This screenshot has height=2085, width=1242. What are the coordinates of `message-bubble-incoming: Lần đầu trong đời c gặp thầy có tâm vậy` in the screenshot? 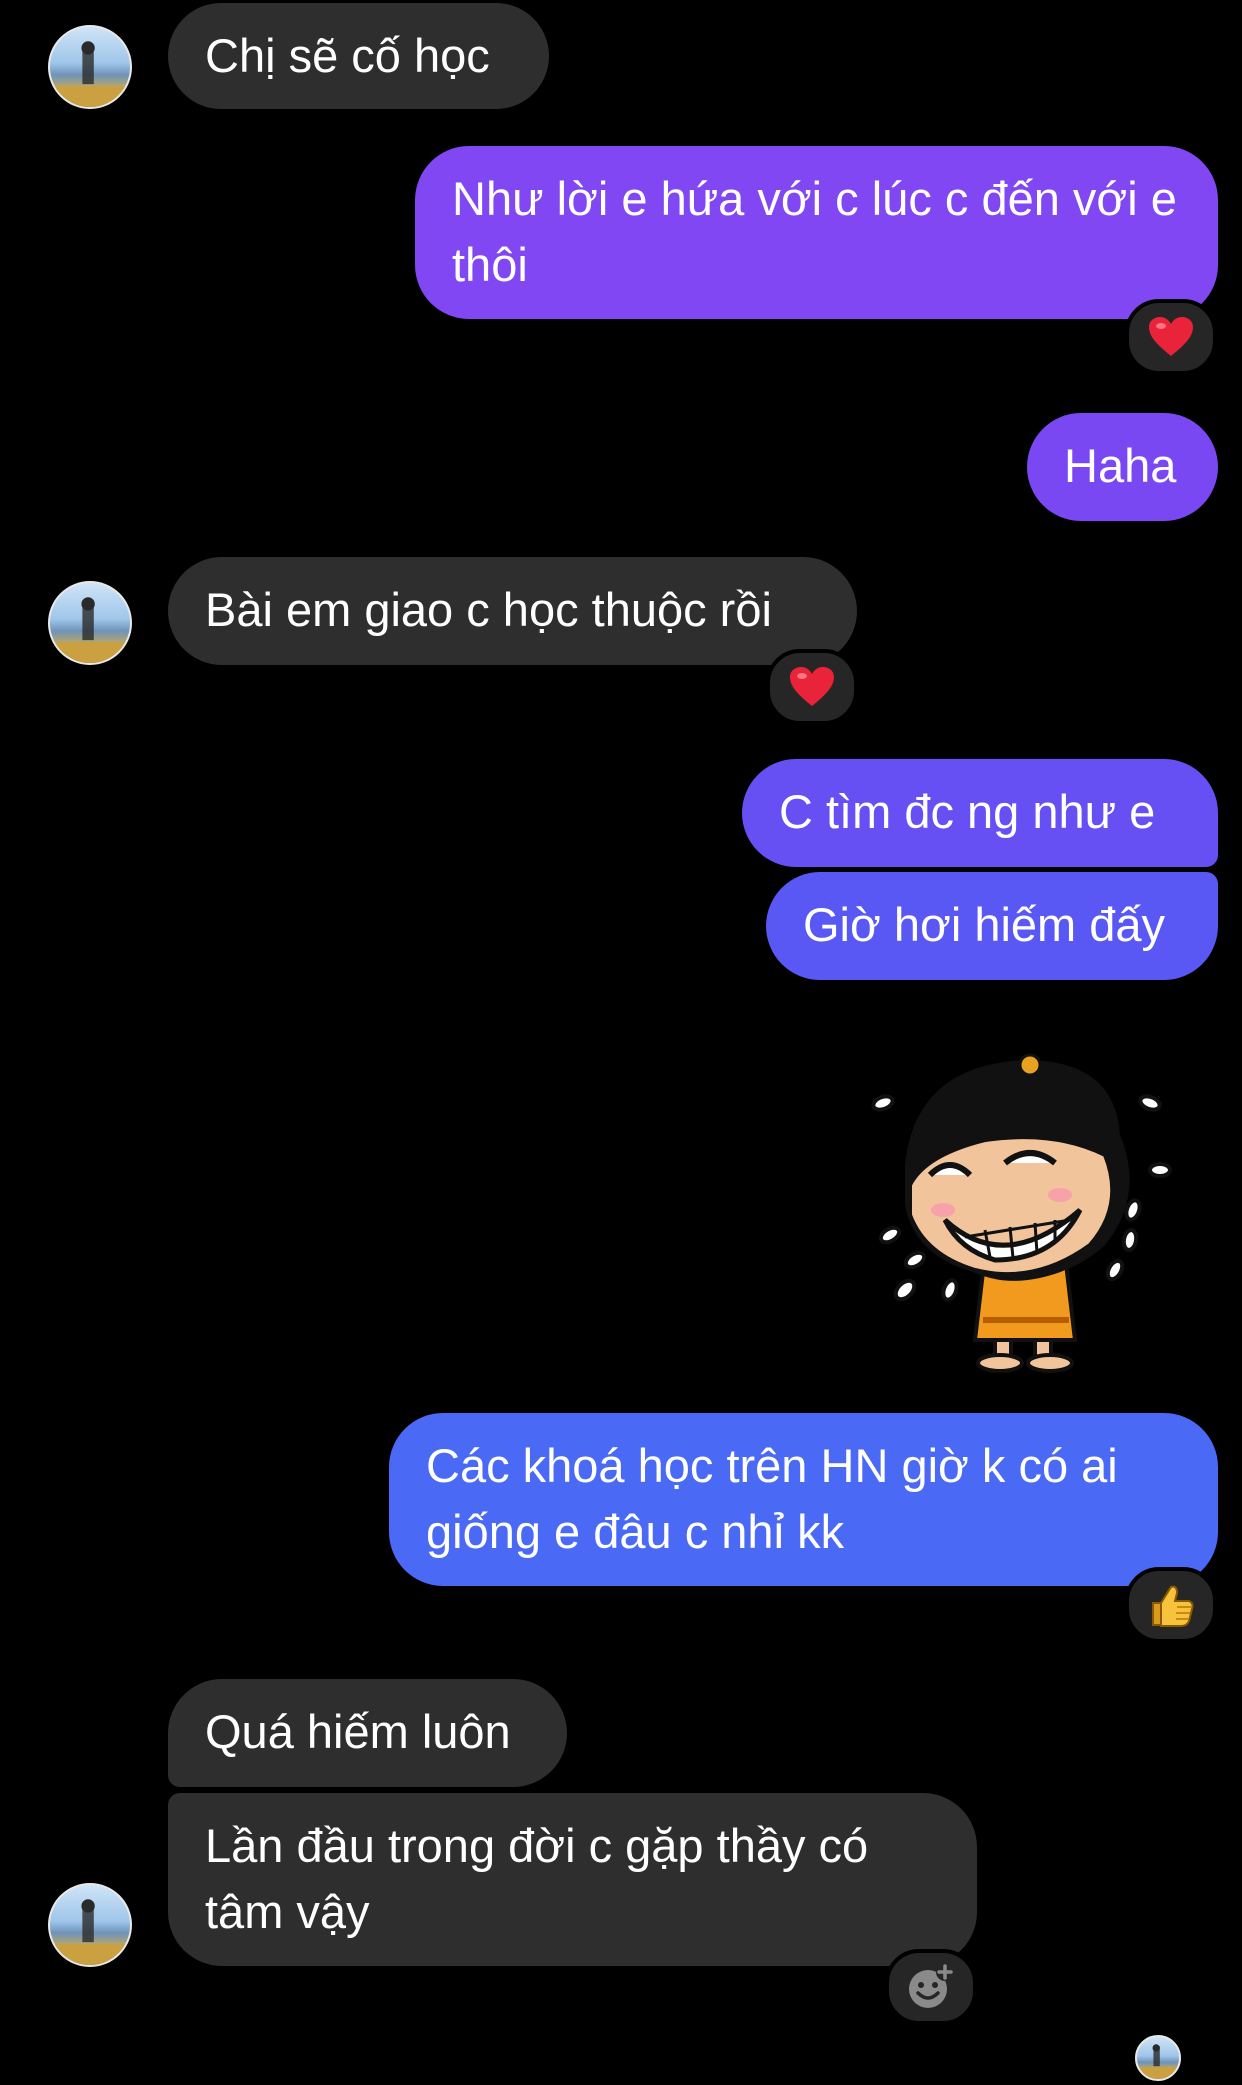 It's located at (572, 1879).